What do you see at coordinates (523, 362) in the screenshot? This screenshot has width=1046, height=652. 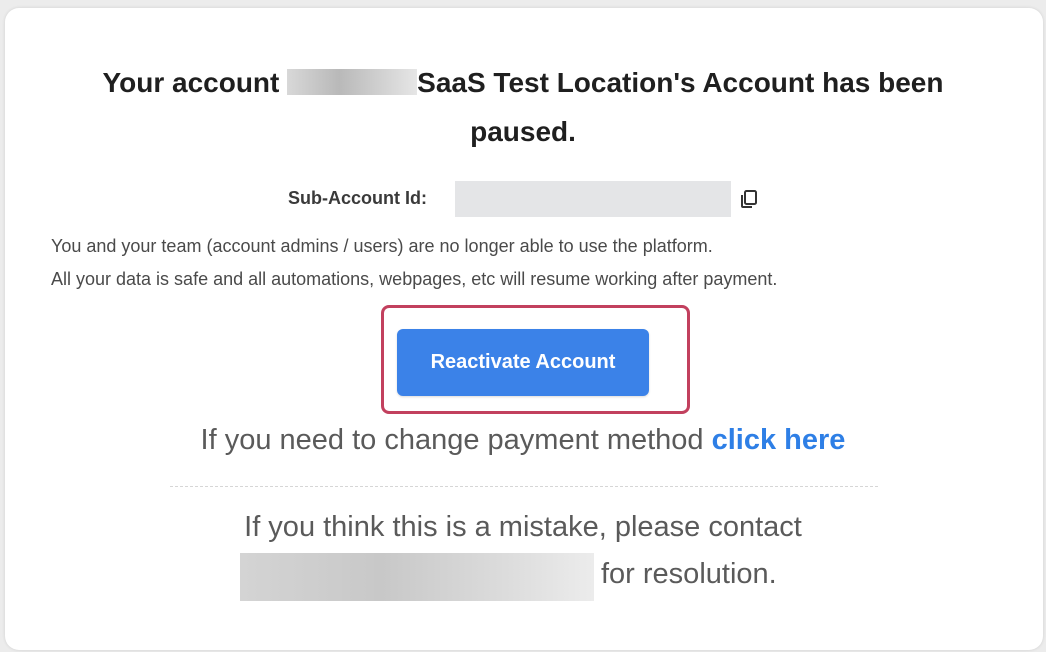 I see `reactivate-account-button: Reactivate Account` at bounding box center [523, 362].